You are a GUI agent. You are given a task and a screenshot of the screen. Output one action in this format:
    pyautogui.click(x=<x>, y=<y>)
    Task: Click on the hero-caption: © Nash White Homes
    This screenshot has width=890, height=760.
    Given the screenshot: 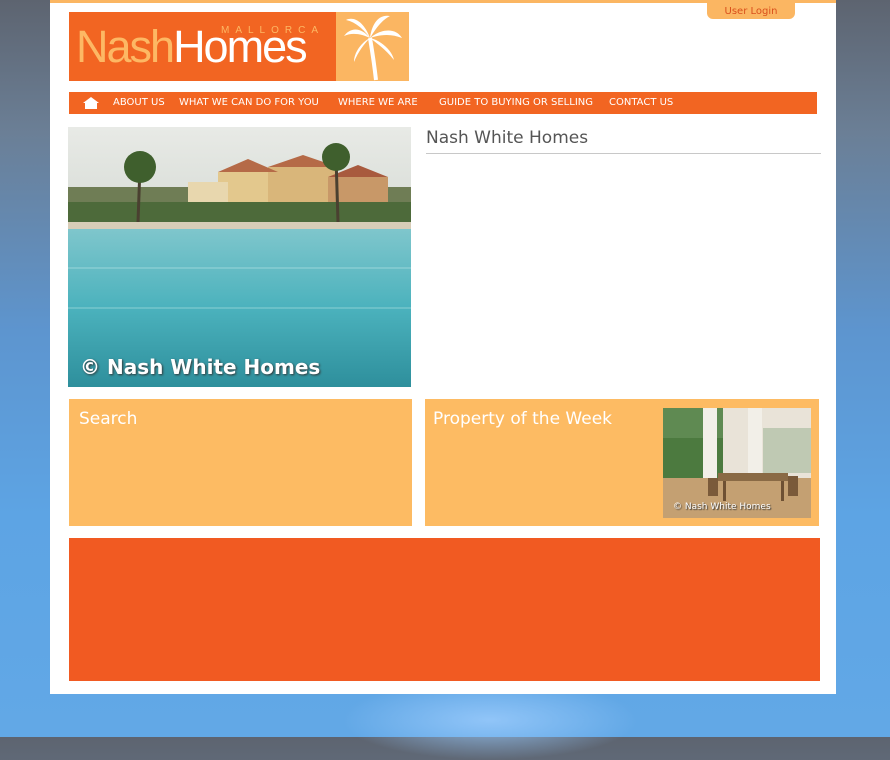 What is the action you would take?
    pyautogui.click(x=200, y=367)
    